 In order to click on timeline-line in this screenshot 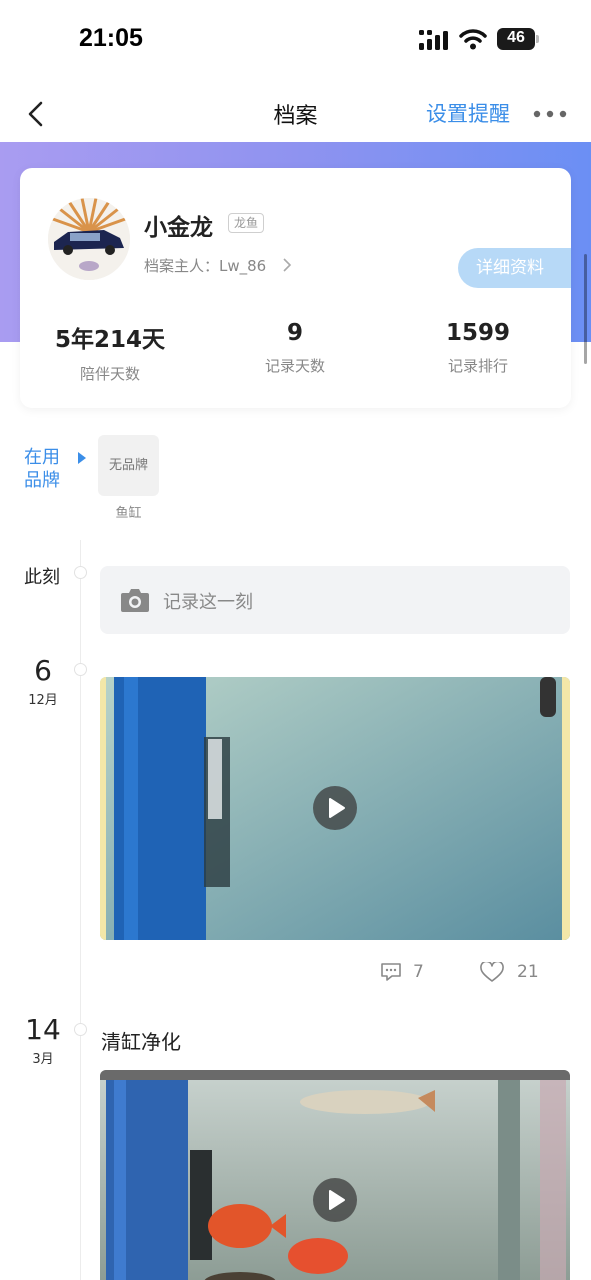, I will do `click(80, 910)`.